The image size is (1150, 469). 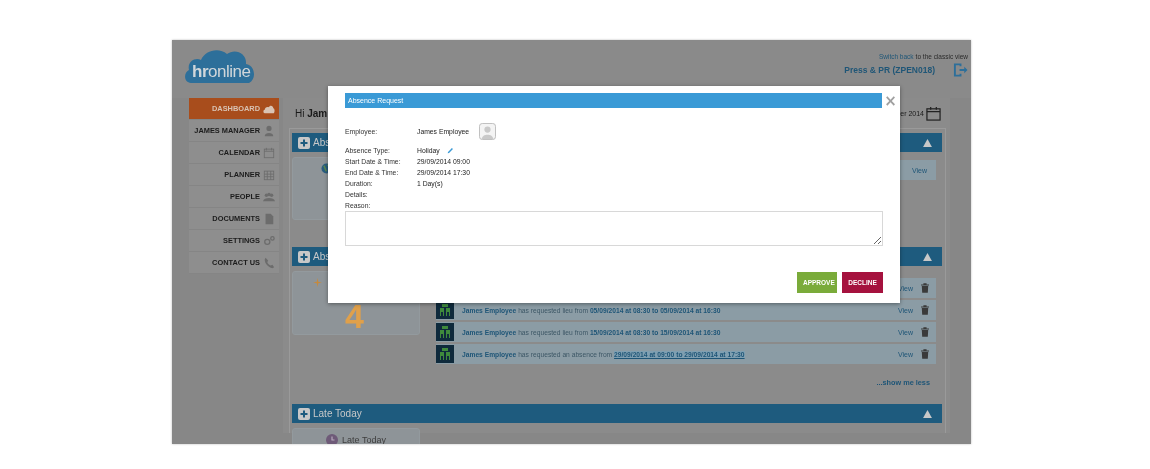 I want to click on close-button: ×, so click(x=890, y=100).